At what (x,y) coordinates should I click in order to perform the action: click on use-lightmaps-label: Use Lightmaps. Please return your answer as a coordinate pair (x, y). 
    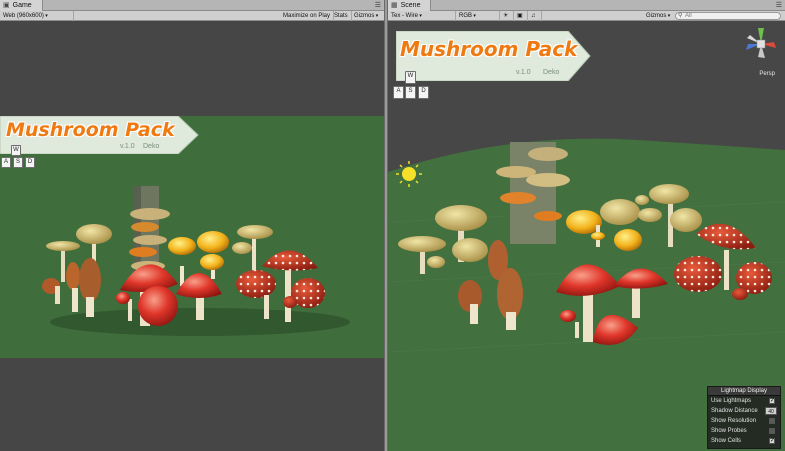
    Looking at the image, I should click on (731, 401).